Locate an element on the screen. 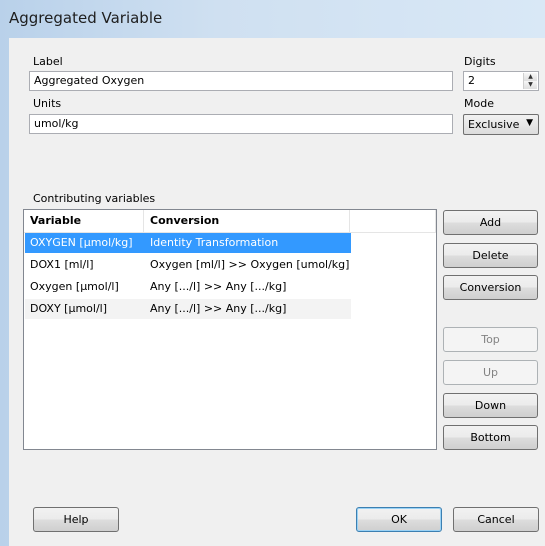  spin-up-icon: ▲ is located at coordinates (530, 77).